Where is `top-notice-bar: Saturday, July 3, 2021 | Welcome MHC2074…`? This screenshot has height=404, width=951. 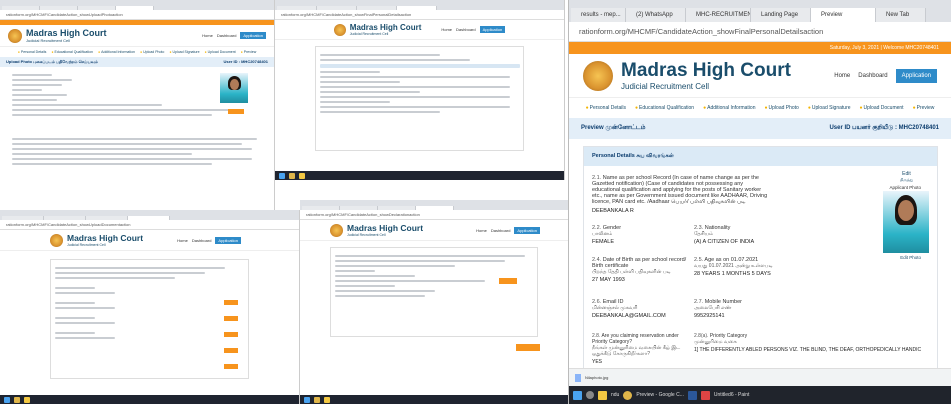
top-notice-bar: Saturday, July 3, 2021 | Welcome MHC2074… is located at coordinates (760, 48).